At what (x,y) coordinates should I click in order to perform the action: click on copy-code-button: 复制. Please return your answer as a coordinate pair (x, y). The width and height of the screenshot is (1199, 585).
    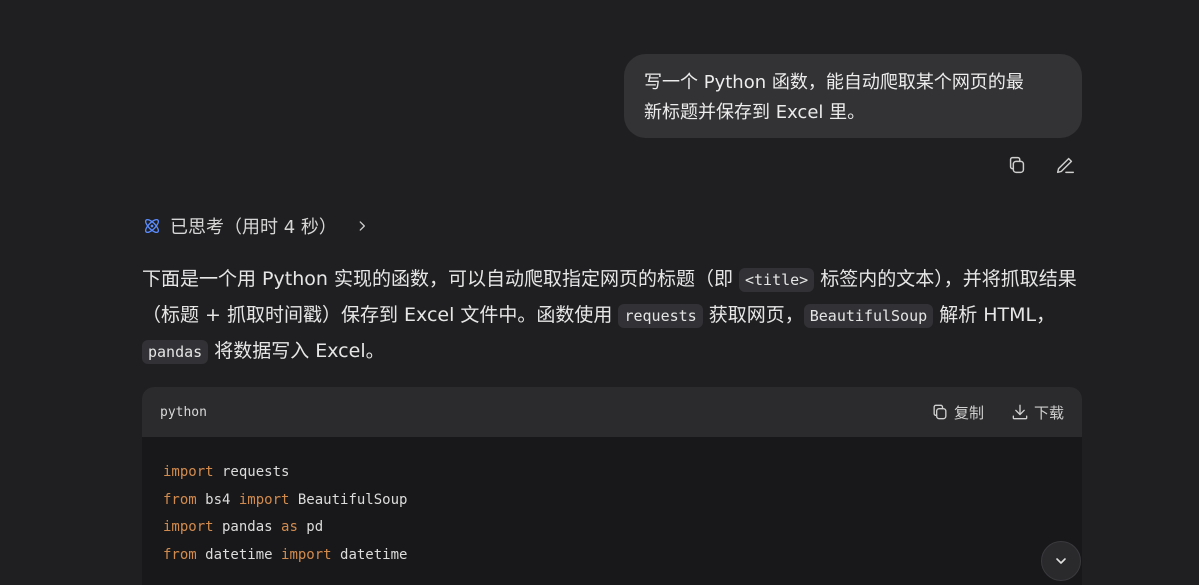
    Looking at the image, I should click on (957, 412).